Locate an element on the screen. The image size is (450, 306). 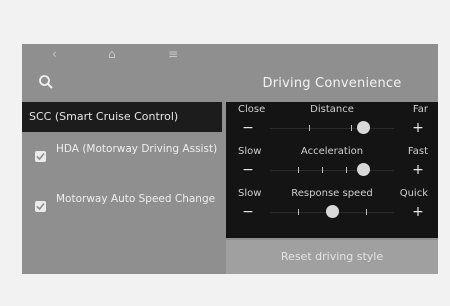
search-icon is located at coordinates (46, 82).